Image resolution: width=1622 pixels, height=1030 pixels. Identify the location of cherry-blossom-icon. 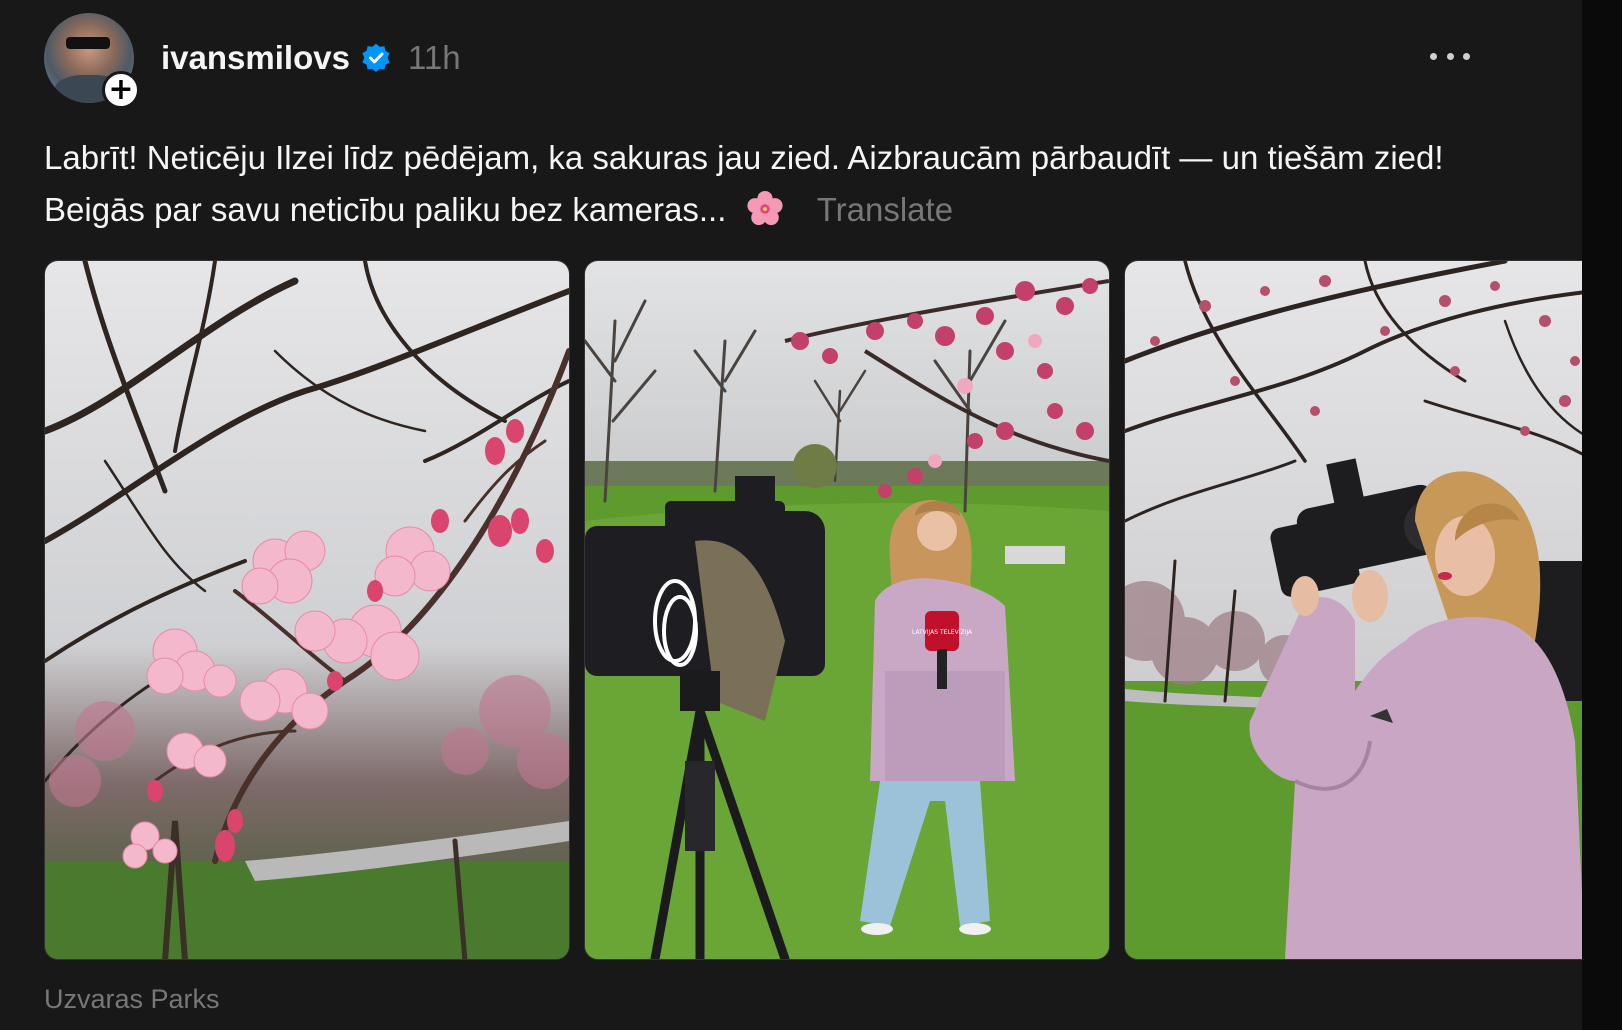
(764, 208).